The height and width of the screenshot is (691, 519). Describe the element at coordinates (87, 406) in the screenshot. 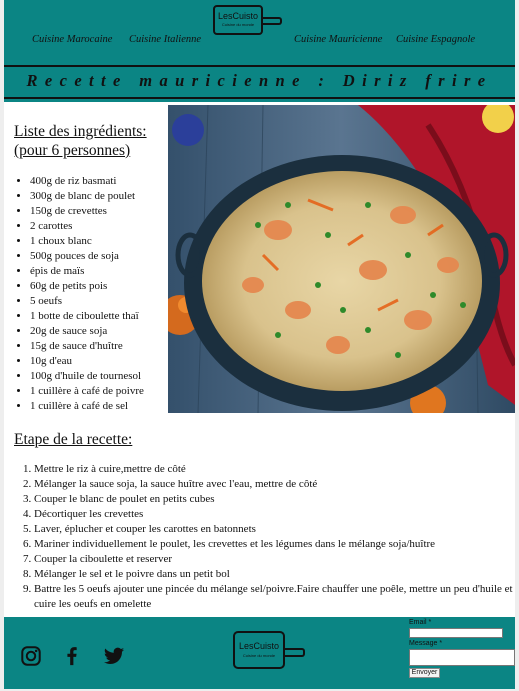

I see `ingredient-item: 1 cuillère à café de sel` at that location.